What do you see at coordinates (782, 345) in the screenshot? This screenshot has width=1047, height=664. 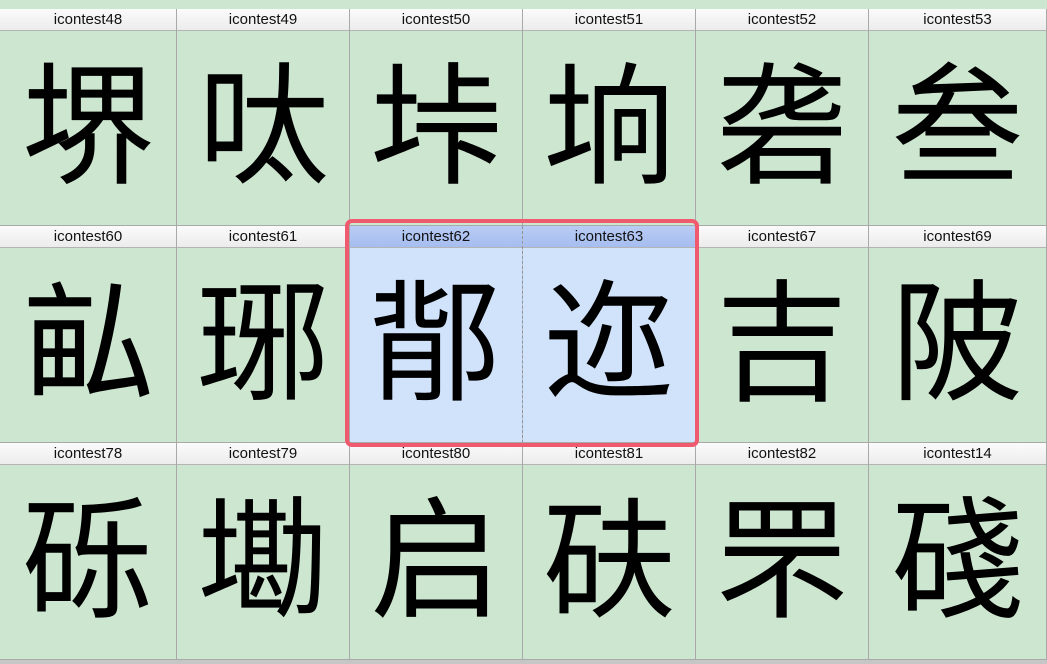 I see `cell-glyph: 吉` at bounding box center [782, 345].